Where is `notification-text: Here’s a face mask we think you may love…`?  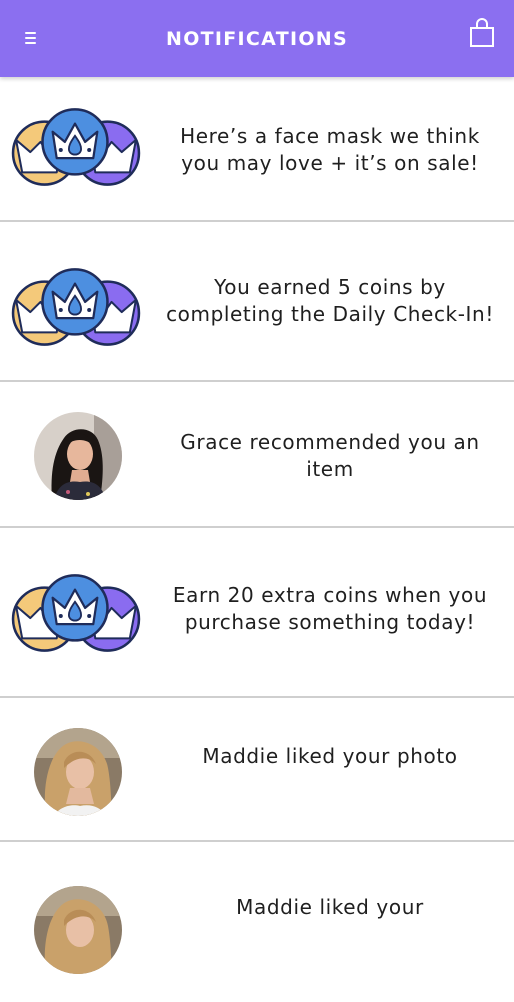
notification-text: Here’s a face mask we think you may love… is located at coordinates (330, 149).